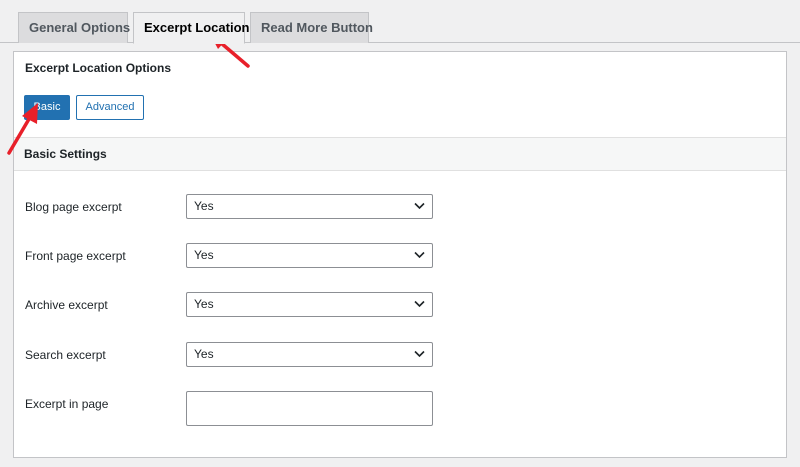 This screenshot has height=467, width=800. What do you see at coordinates (311, 27) in the screenshot?
I see `tab-read-more-button: Read More Button` at bounding box center [311, 27].